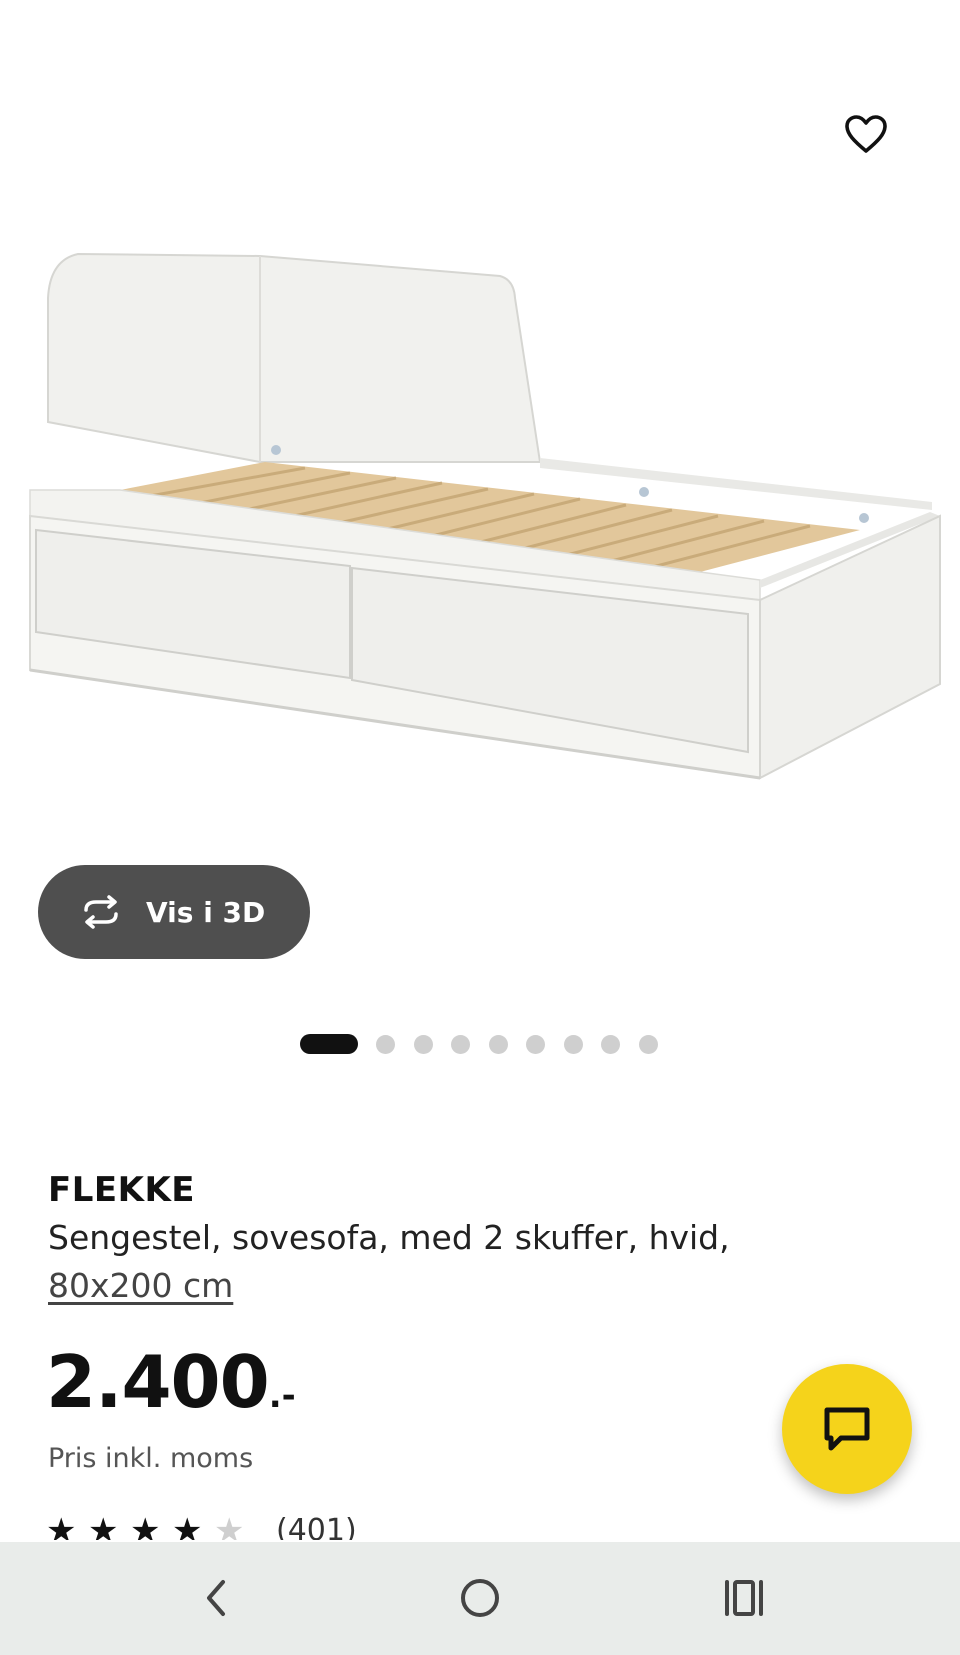  I want to click on price-note: Pris inkl. moms, so click(151, 1458).